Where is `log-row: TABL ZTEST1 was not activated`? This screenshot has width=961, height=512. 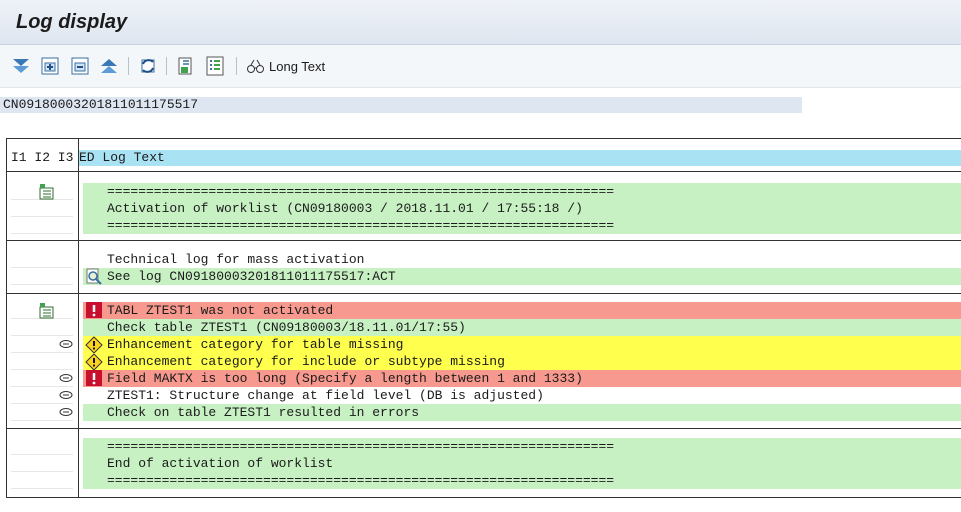
log-row: TABL ZTEST1 was not activated is located at coordinates (484, 310).